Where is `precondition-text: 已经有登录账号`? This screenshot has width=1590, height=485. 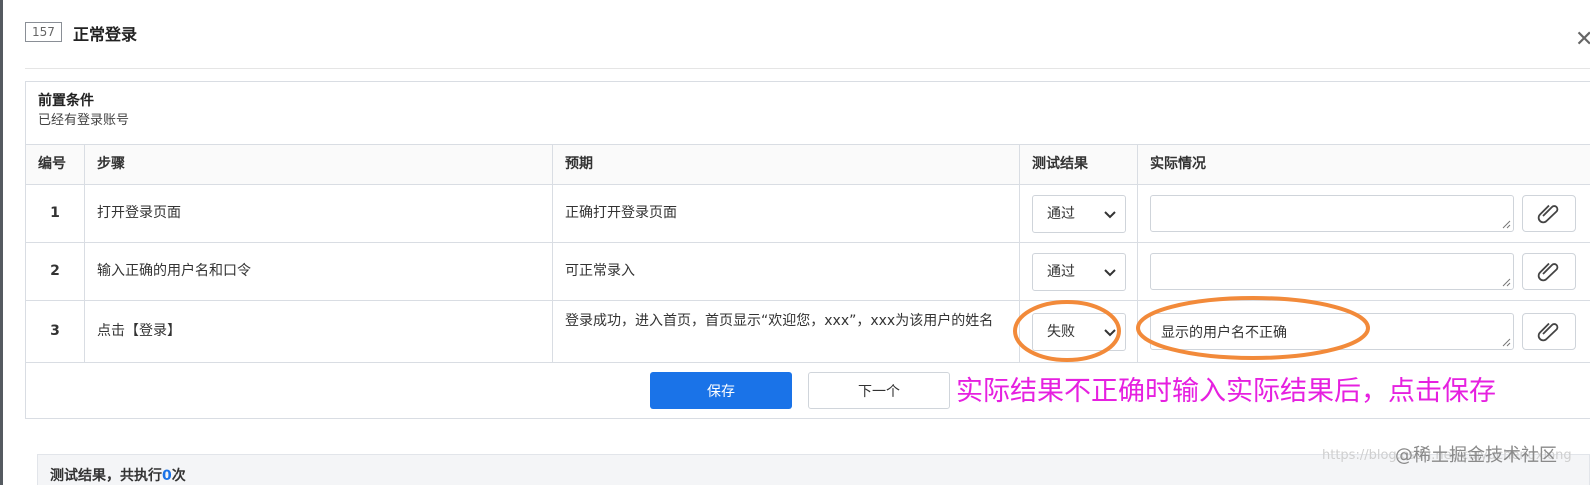
precondition-text: 已经有登录账号 is located at coordinates (84, 120).